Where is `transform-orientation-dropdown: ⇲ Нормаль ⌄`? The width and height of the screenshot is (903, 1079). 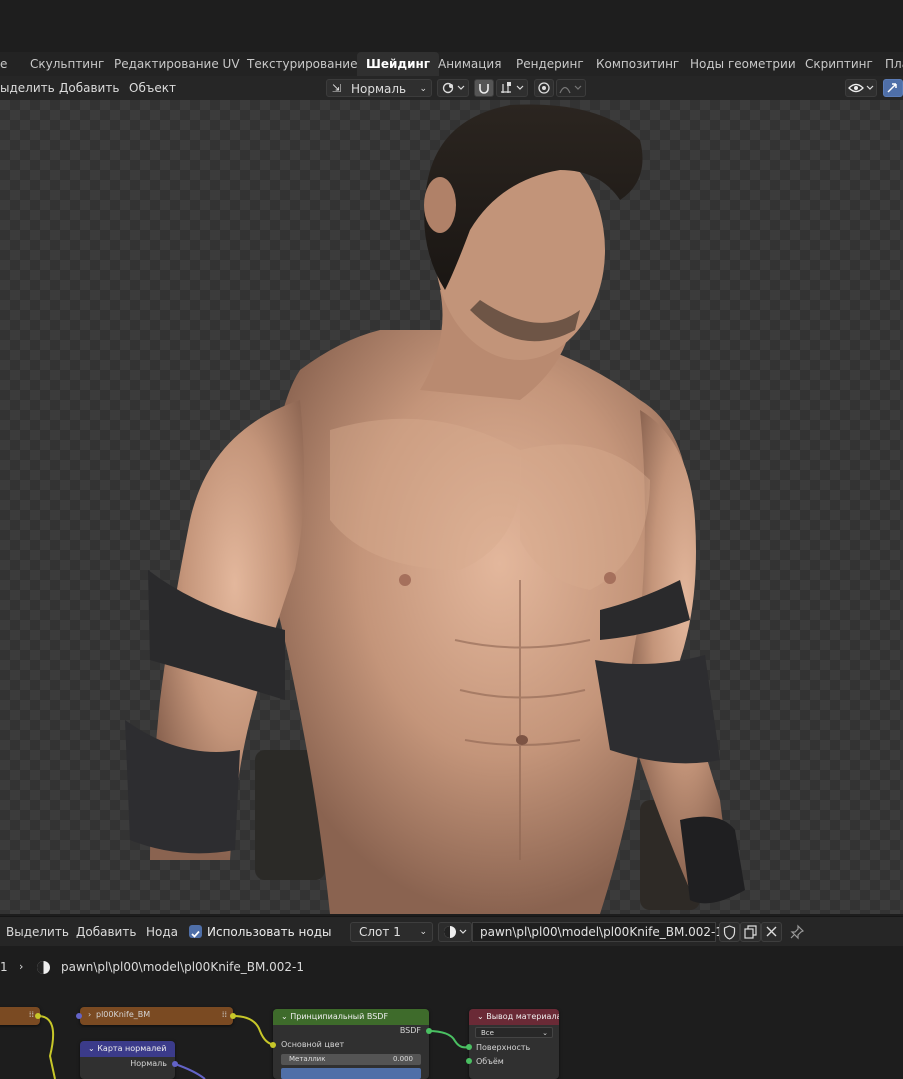 transform-orientation-dropdown: ⇲ Нормаль ⌄ is located at coordinates (379, 88).